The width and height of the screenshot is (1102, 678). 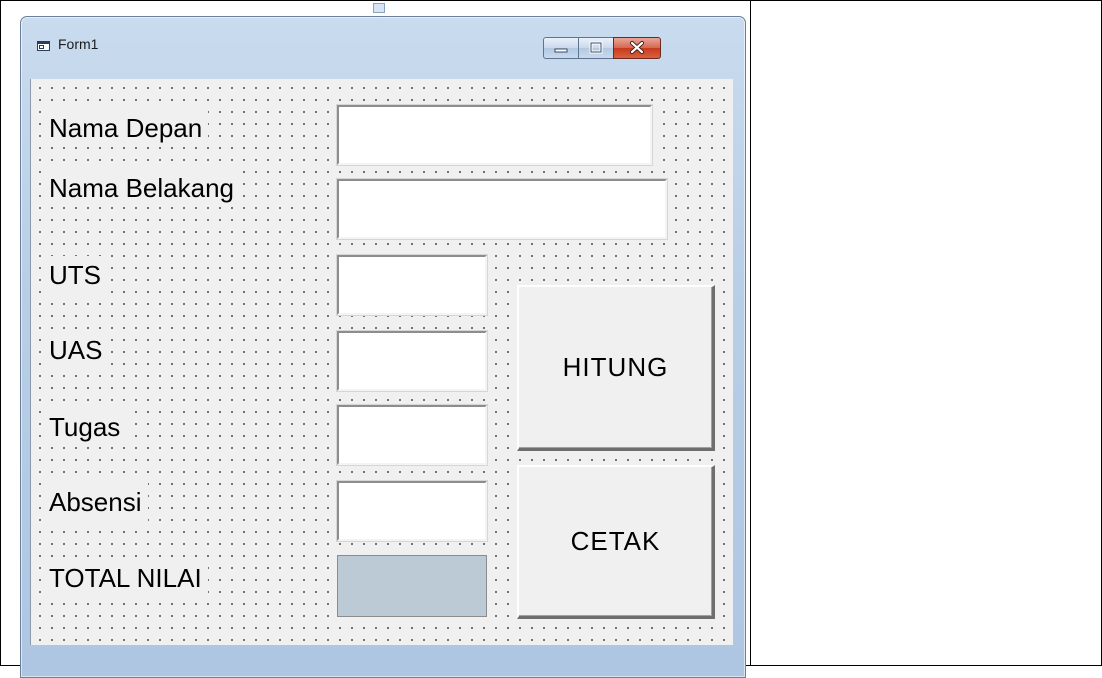 What do you see at coordinates (86, 427) in the screenshot?
I see `label-tugas: Tugas` at bounding box center [86, 427].